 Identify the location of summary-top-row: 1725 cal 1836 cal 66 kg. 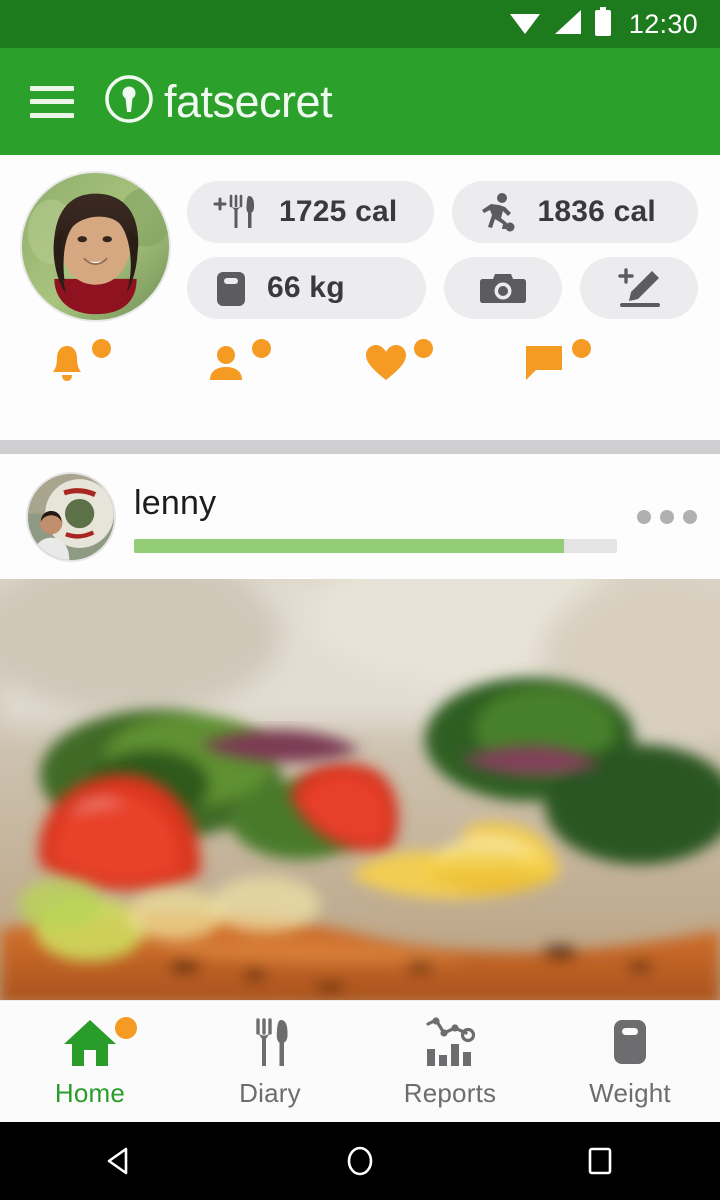
(360, 246).